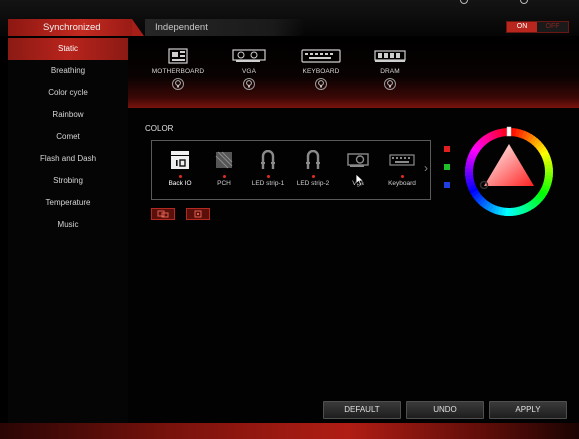 The image size is (579, 439). What do you see at coordinates (358, 160) in the screenshot?
I see `vga-card-icon` at bounding box center [358, 160].